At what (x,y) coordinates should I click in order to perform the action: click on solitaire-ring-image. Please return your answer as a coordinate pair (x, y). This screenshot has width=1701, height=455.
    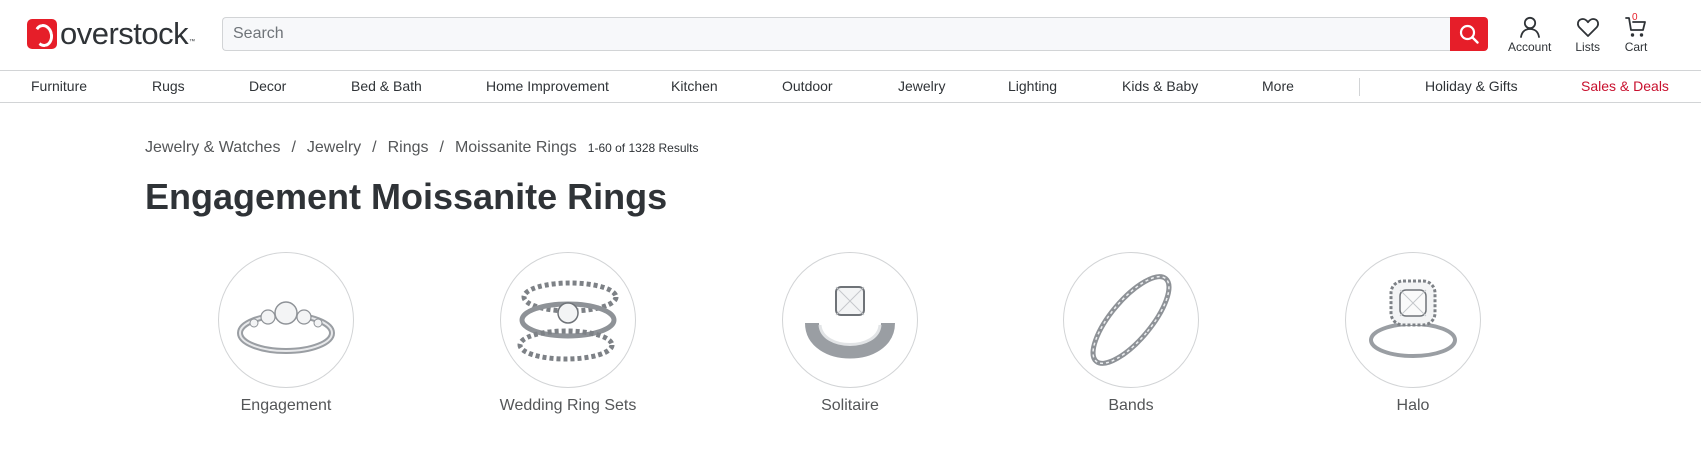
    Looking at the image, I should click on (850, 320).